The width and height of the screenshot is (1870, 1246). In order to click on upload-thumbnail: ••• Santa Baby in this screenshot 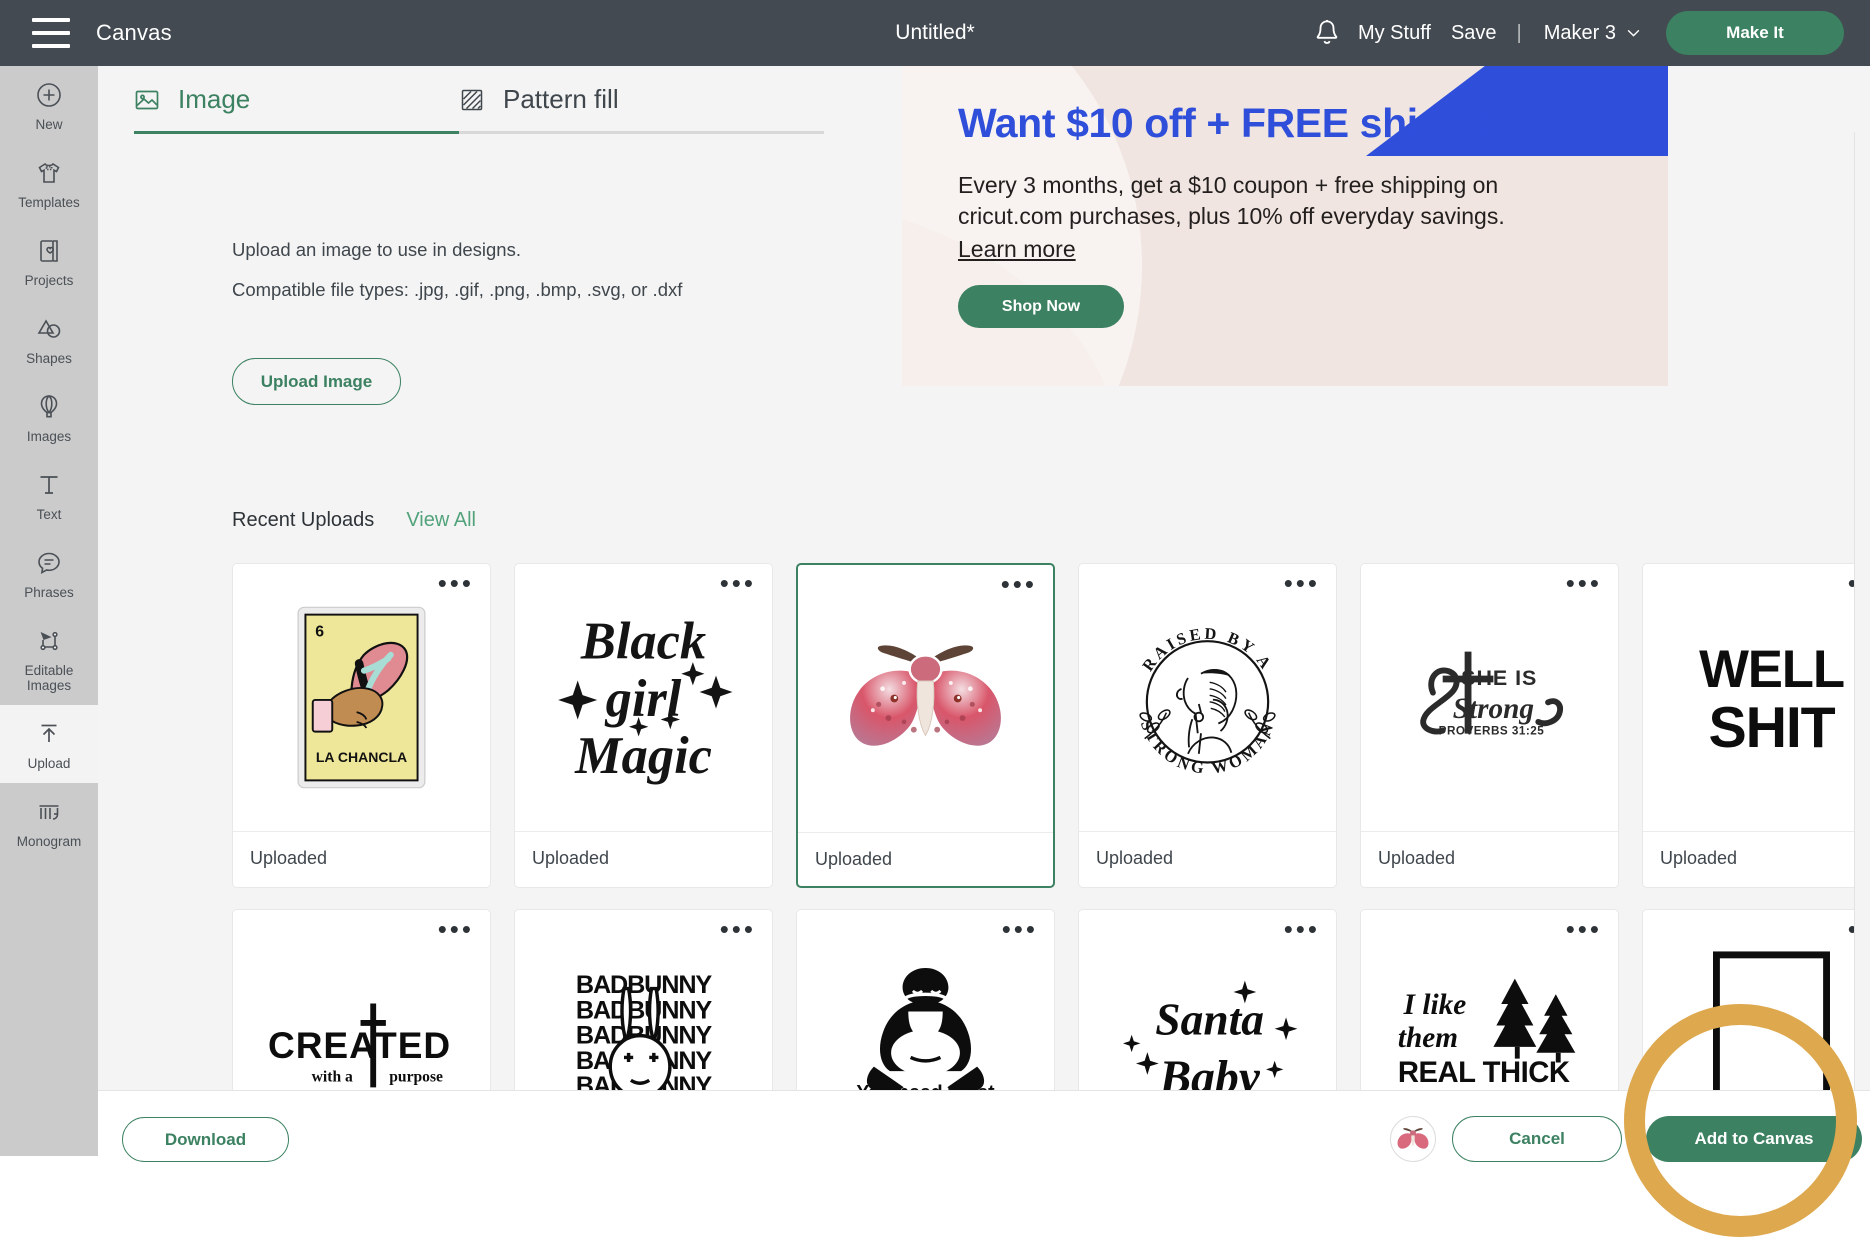, I will do `click(1207, 1000)`.